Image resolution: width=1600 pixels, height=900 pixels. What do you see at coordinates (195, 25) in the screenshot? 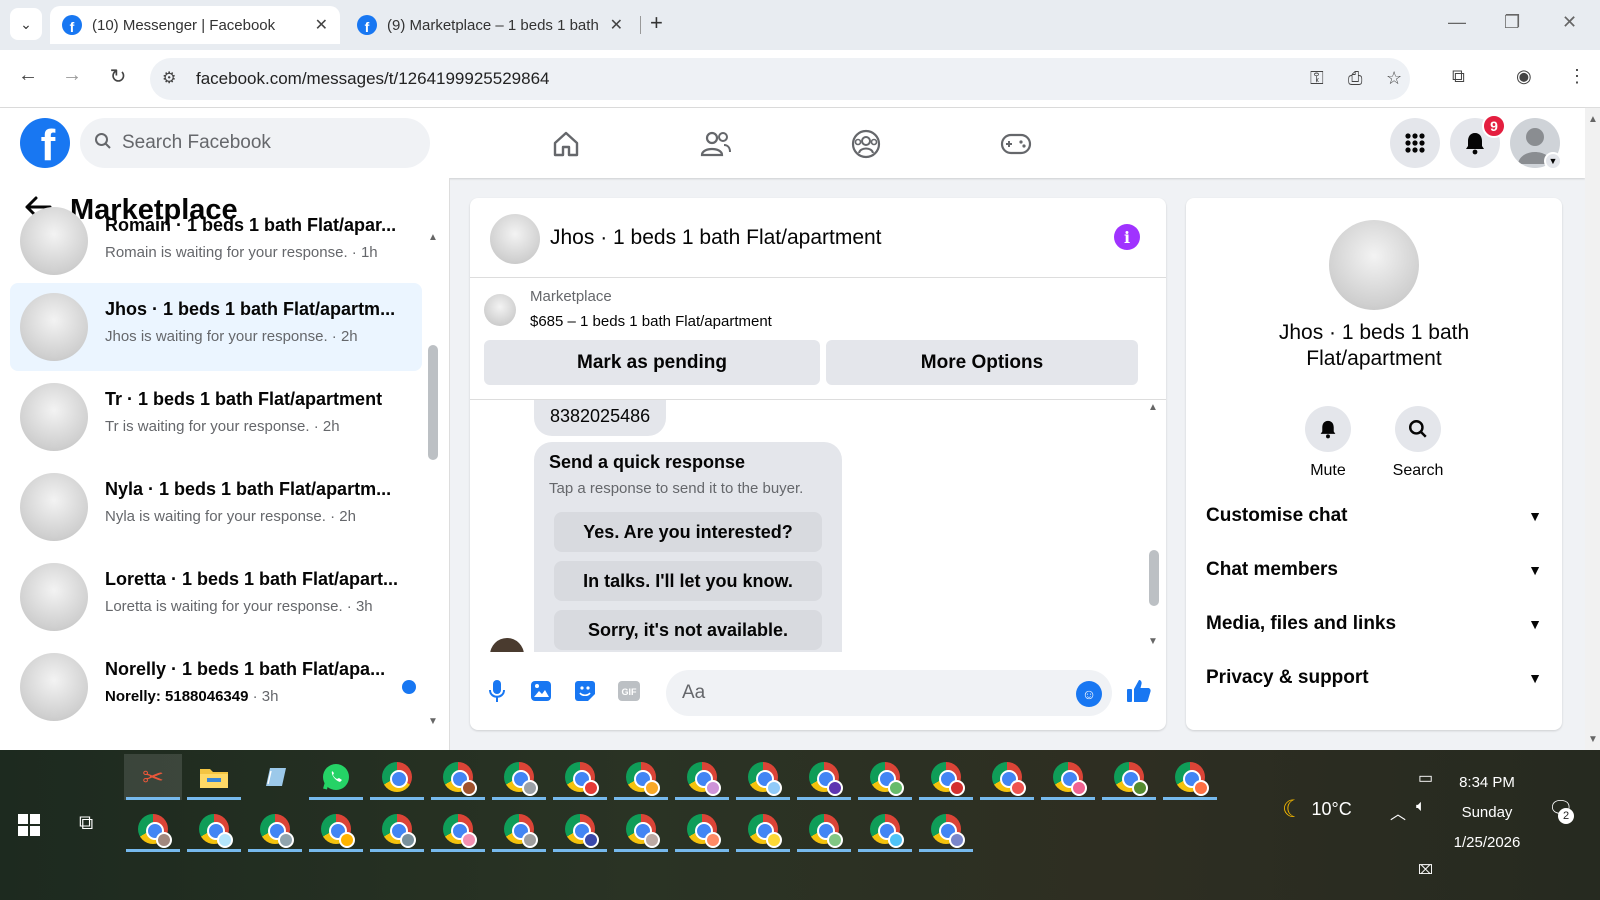
I see `tab-messenger: f (10) Messenger | Facebook ✕` at bounding box center [195, 25].